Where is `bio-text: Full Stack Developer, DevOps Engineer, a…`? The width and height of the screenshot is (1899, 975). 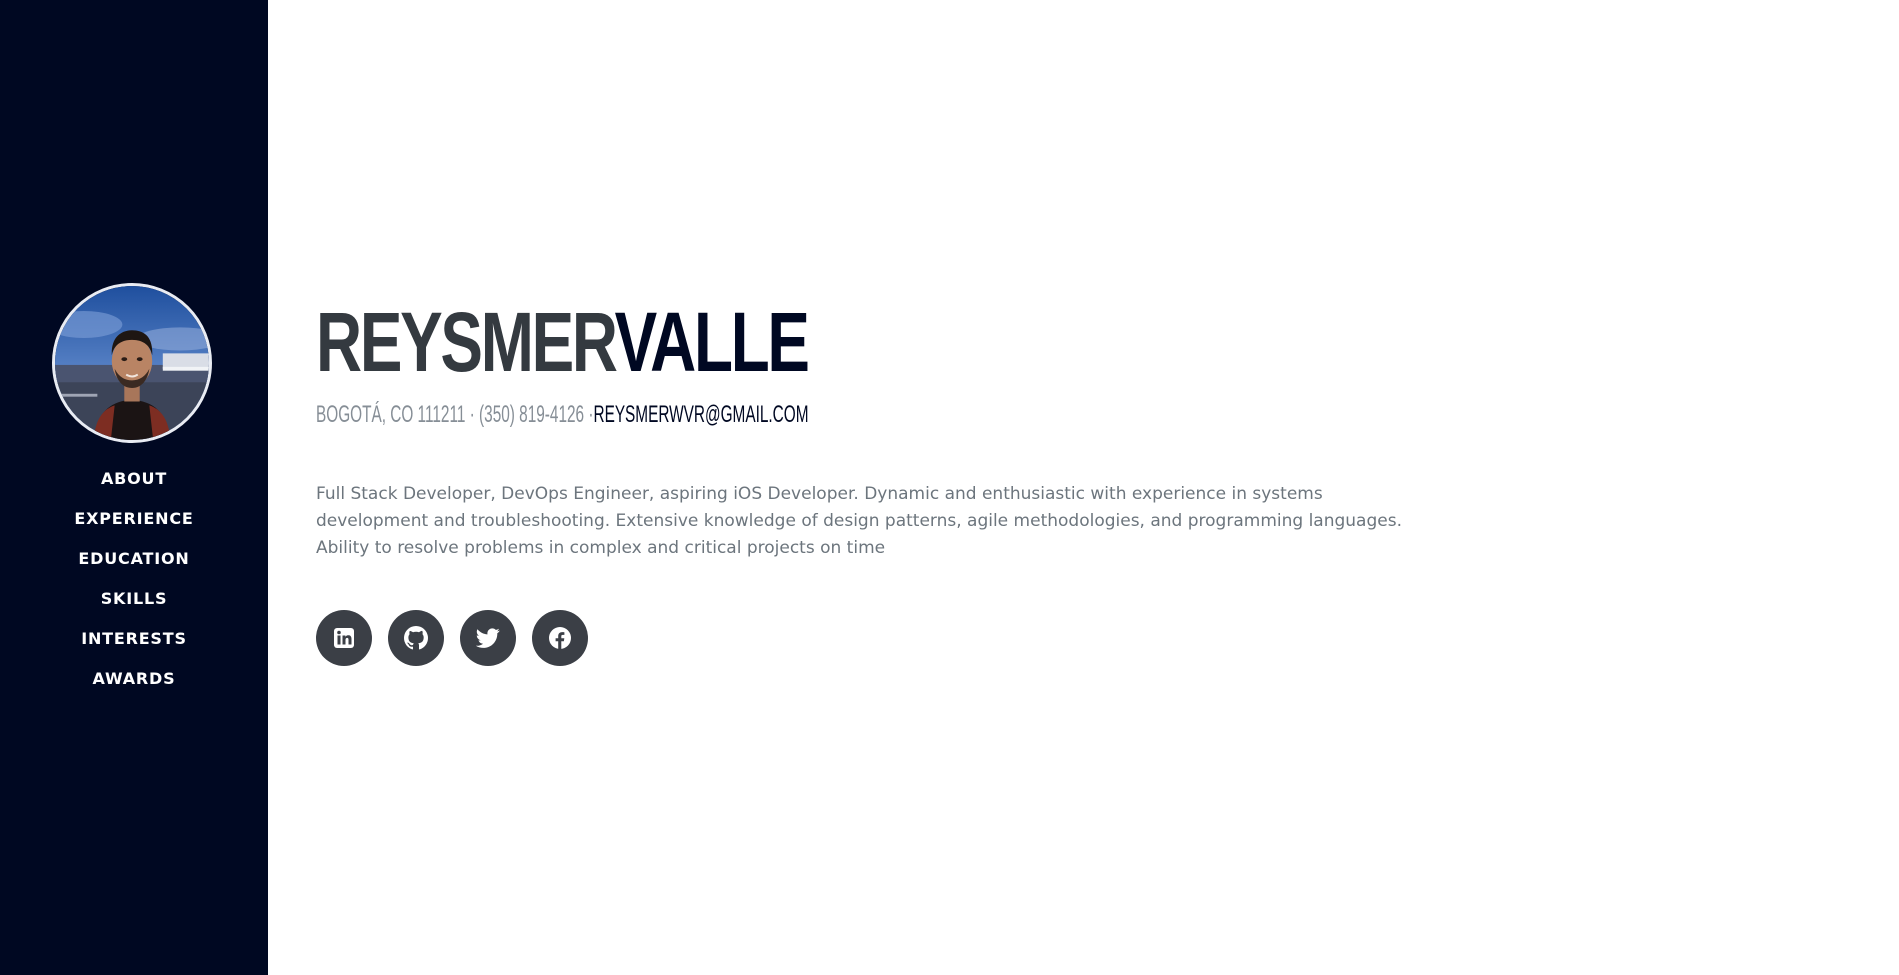
bio-text: Full Stack Developer, DevOps Engineer, a… is located at coordinates (859, 521).